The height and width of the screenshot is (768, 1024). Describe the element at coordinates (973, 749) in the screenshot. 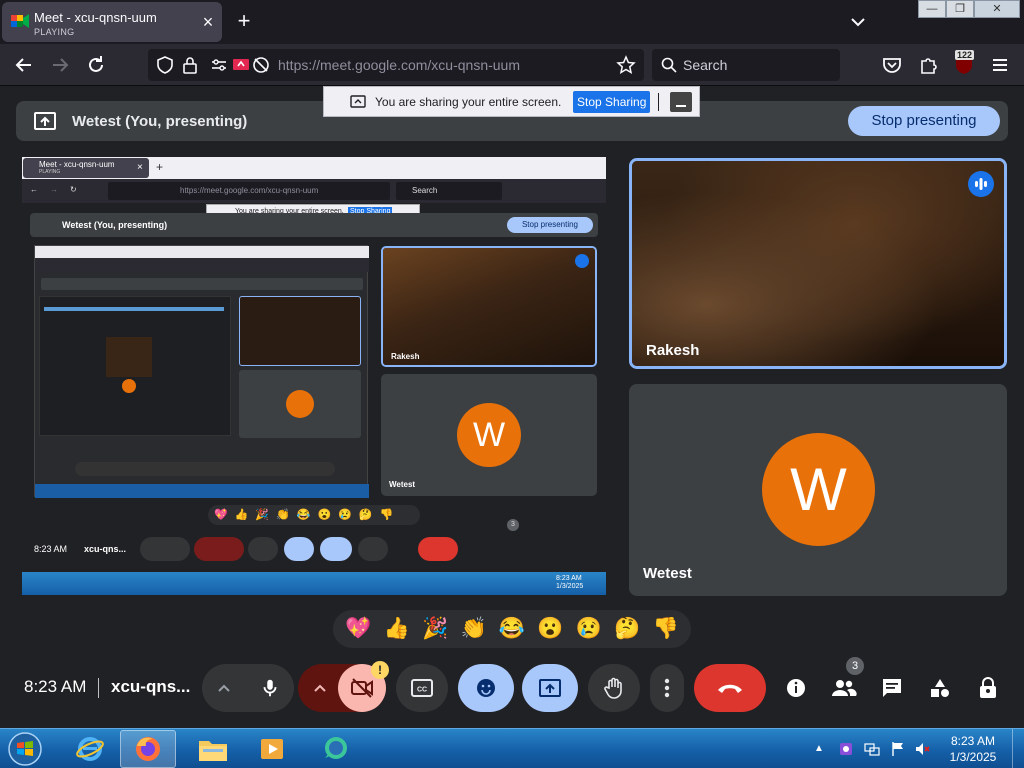

I see `taskbar-clock: 8:23 AM 1/3/2025` at that location.